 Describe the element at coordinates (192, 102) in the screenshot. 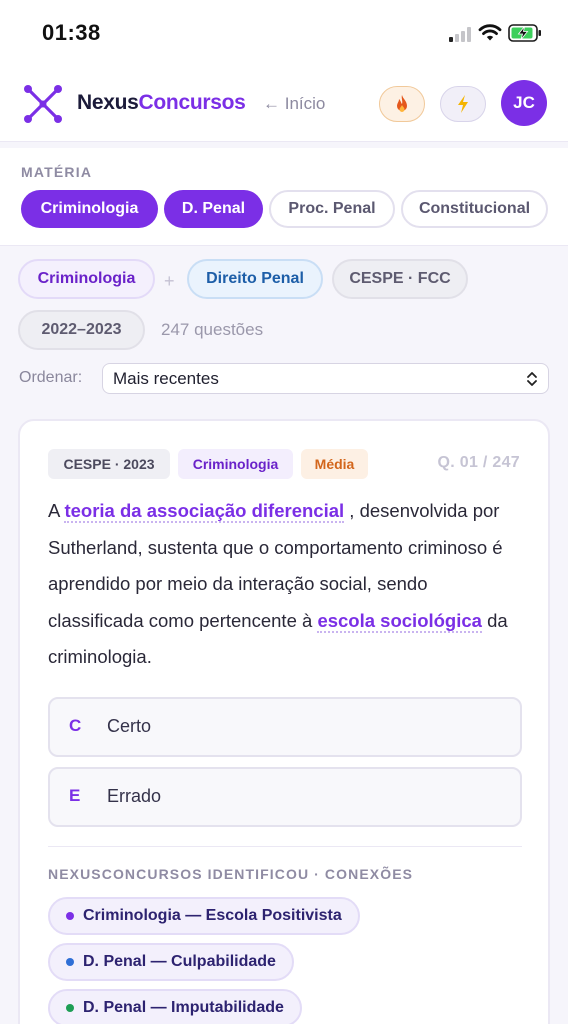

I see `brand-name-part-2: Concursos` at that location.